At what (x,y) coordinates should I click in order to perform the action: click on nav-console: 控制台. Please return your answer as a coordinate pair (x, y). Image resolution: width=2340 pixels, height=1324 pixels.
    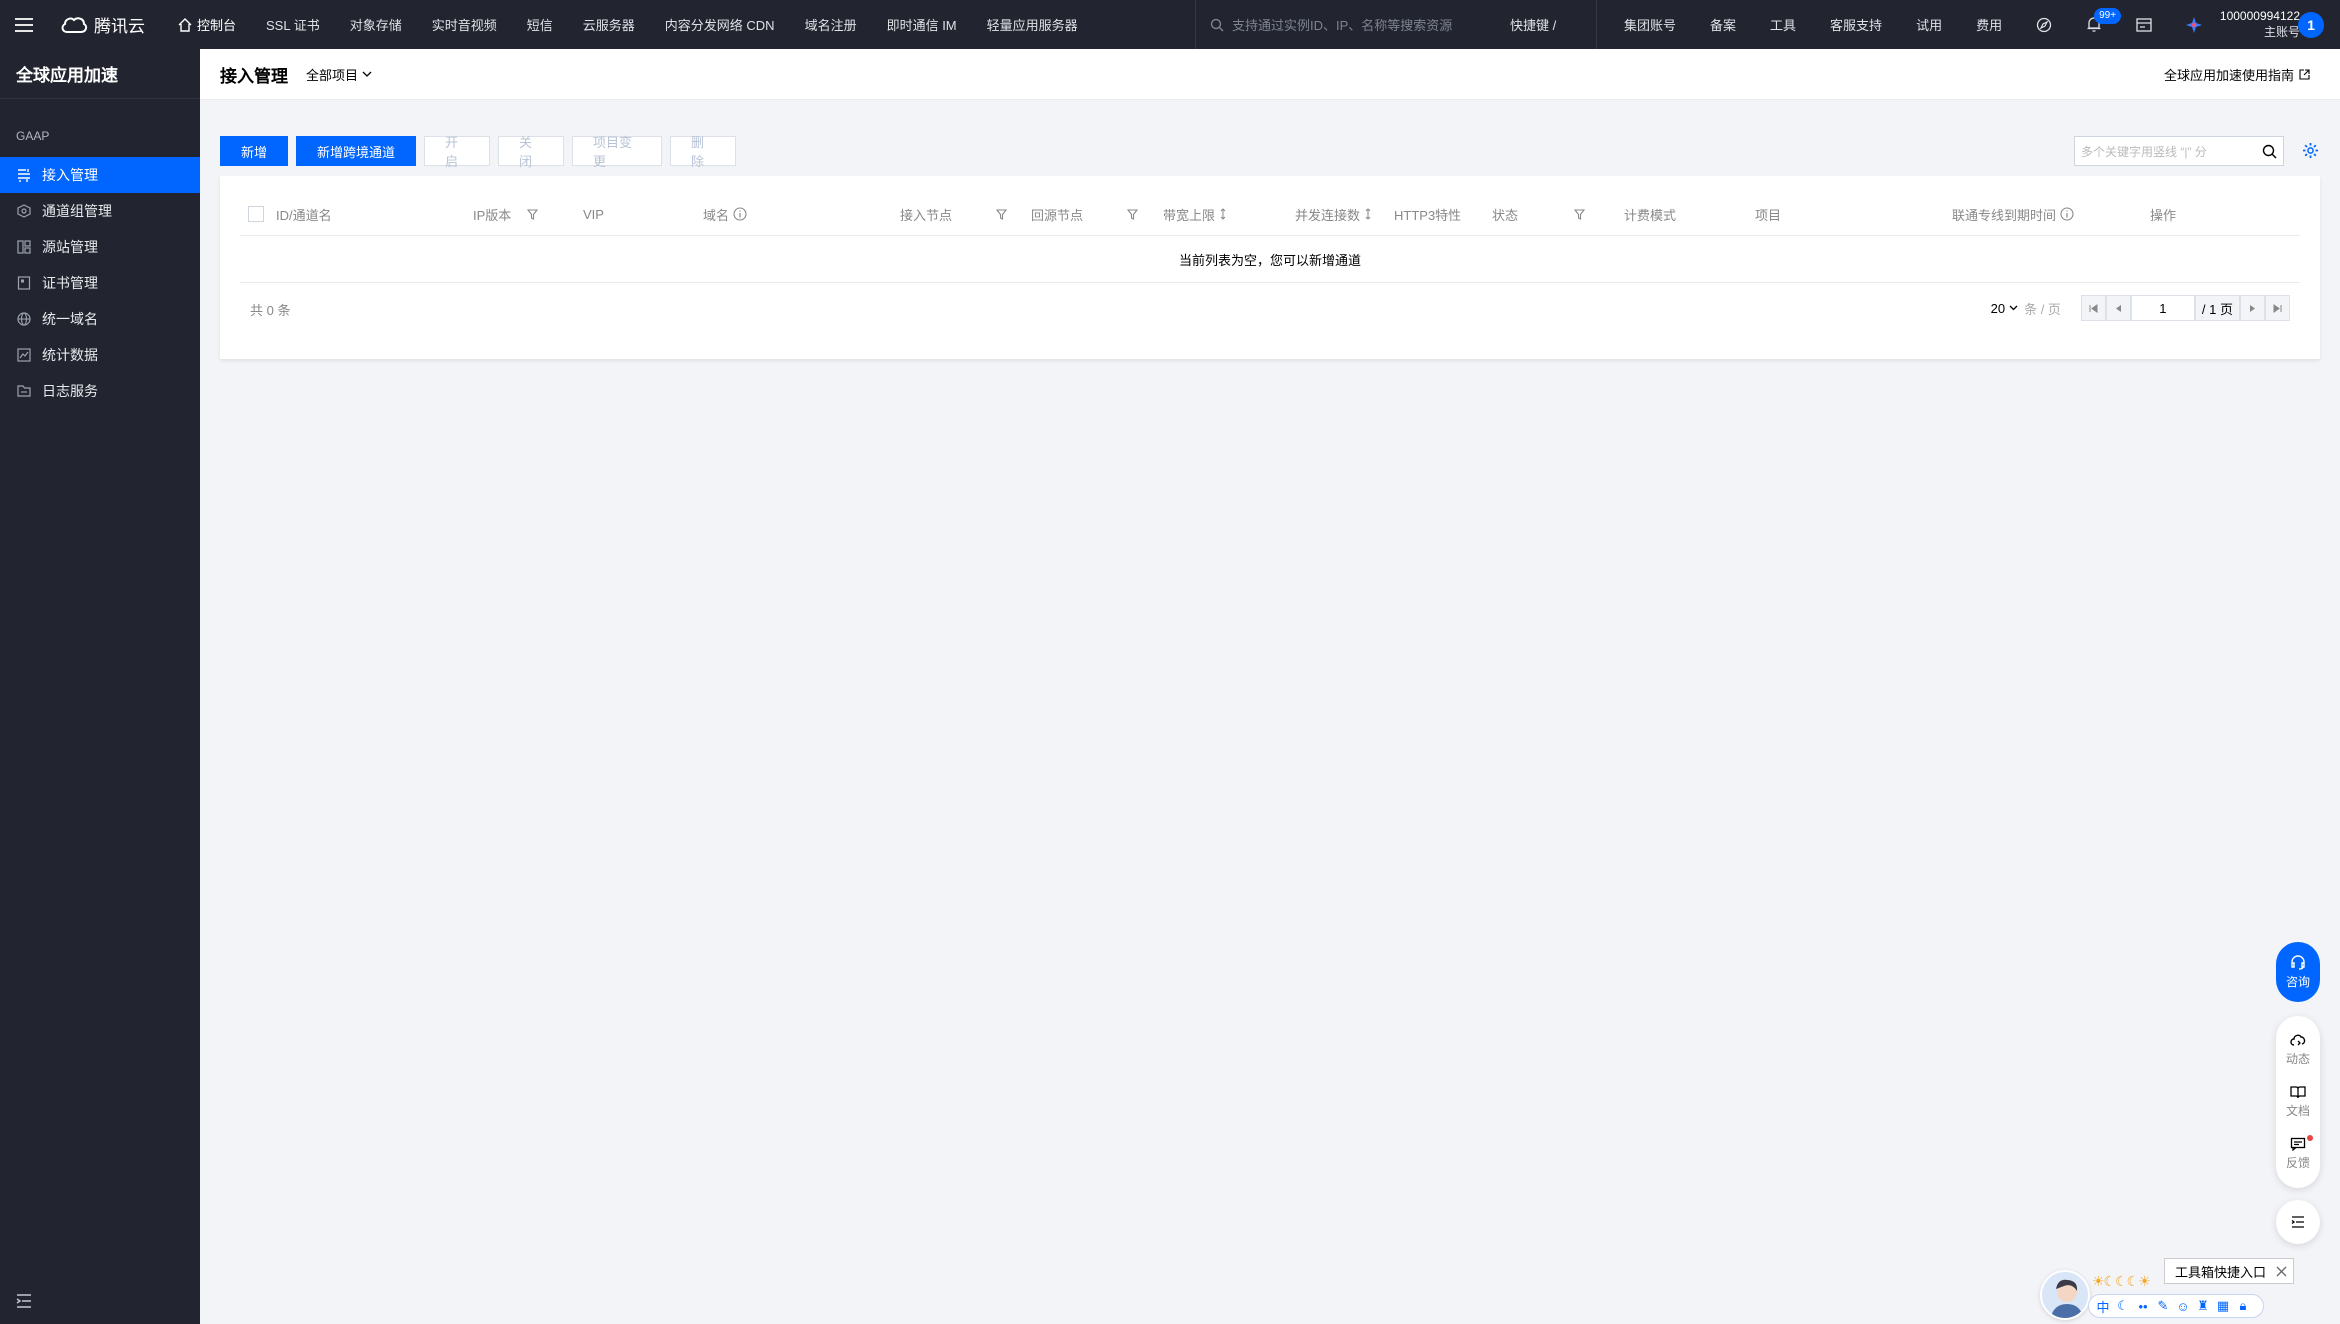
    Looking at the image, I should click on (207, 24).